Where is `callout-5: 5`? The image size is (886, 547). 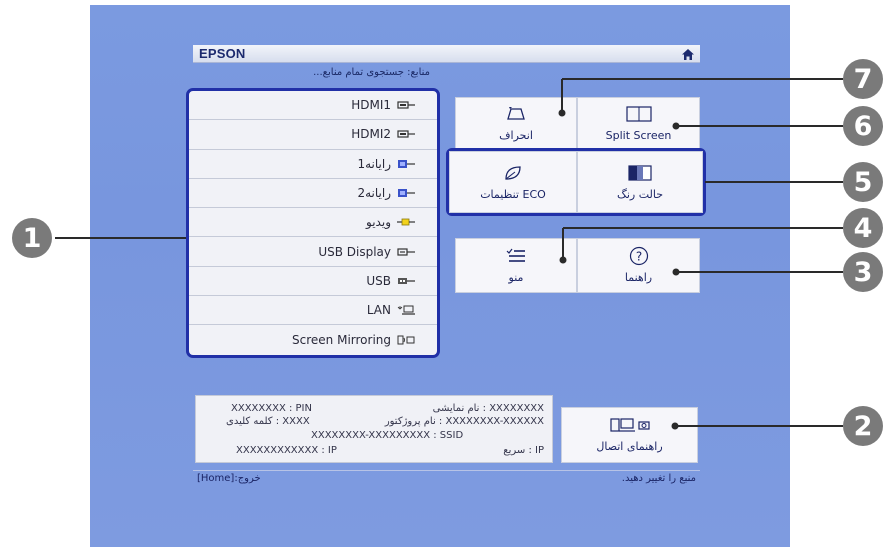
callout-5: 5 is located at coordinates (863, 182).